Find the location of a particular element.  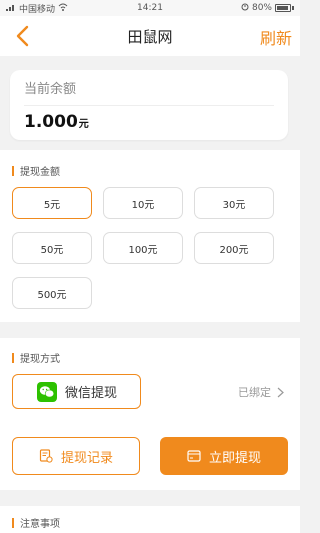

withdraw-record-button: 提现记录 is located at coordinates (76, 456).